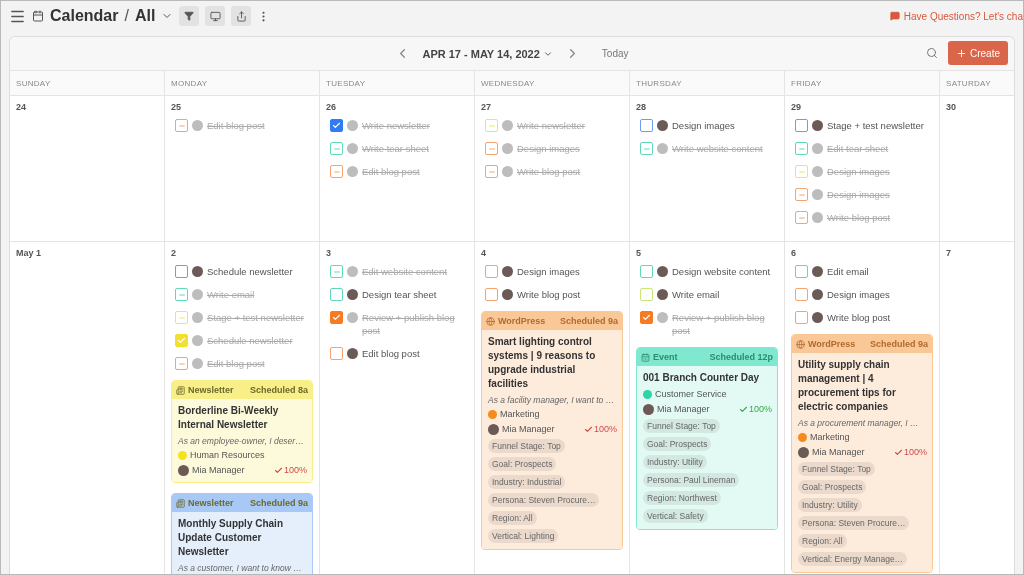  I want to click on tag: Goal: Prospects, so click(677, 444).